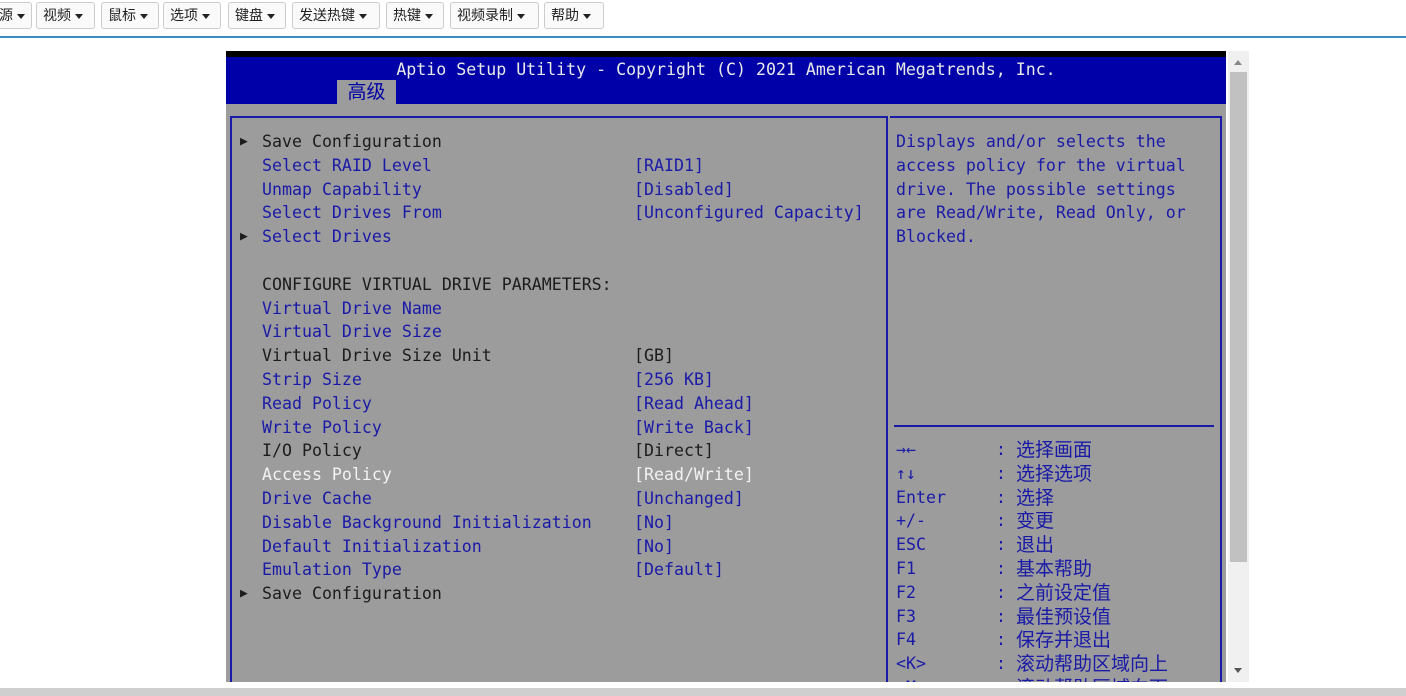 The width and height of the screenshot is (1406, 696). What do you see at coordinates (559, 404) in the screenshot?
I see `setting-row: Read Policy [Read Ahead]` at bounding box center [559, 404].